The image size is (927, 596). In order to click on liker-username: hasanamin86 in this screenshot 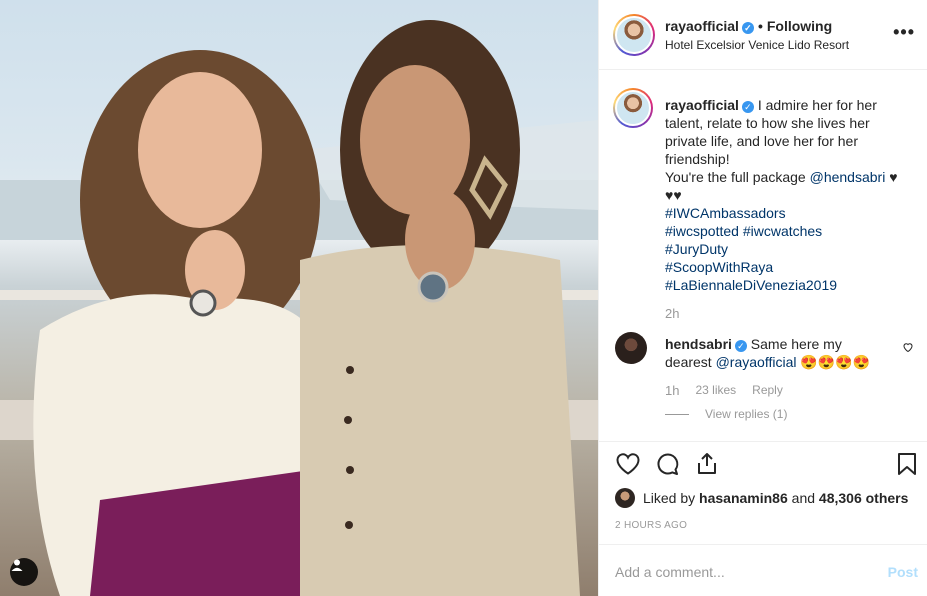, I will do `click(743, 498)`.